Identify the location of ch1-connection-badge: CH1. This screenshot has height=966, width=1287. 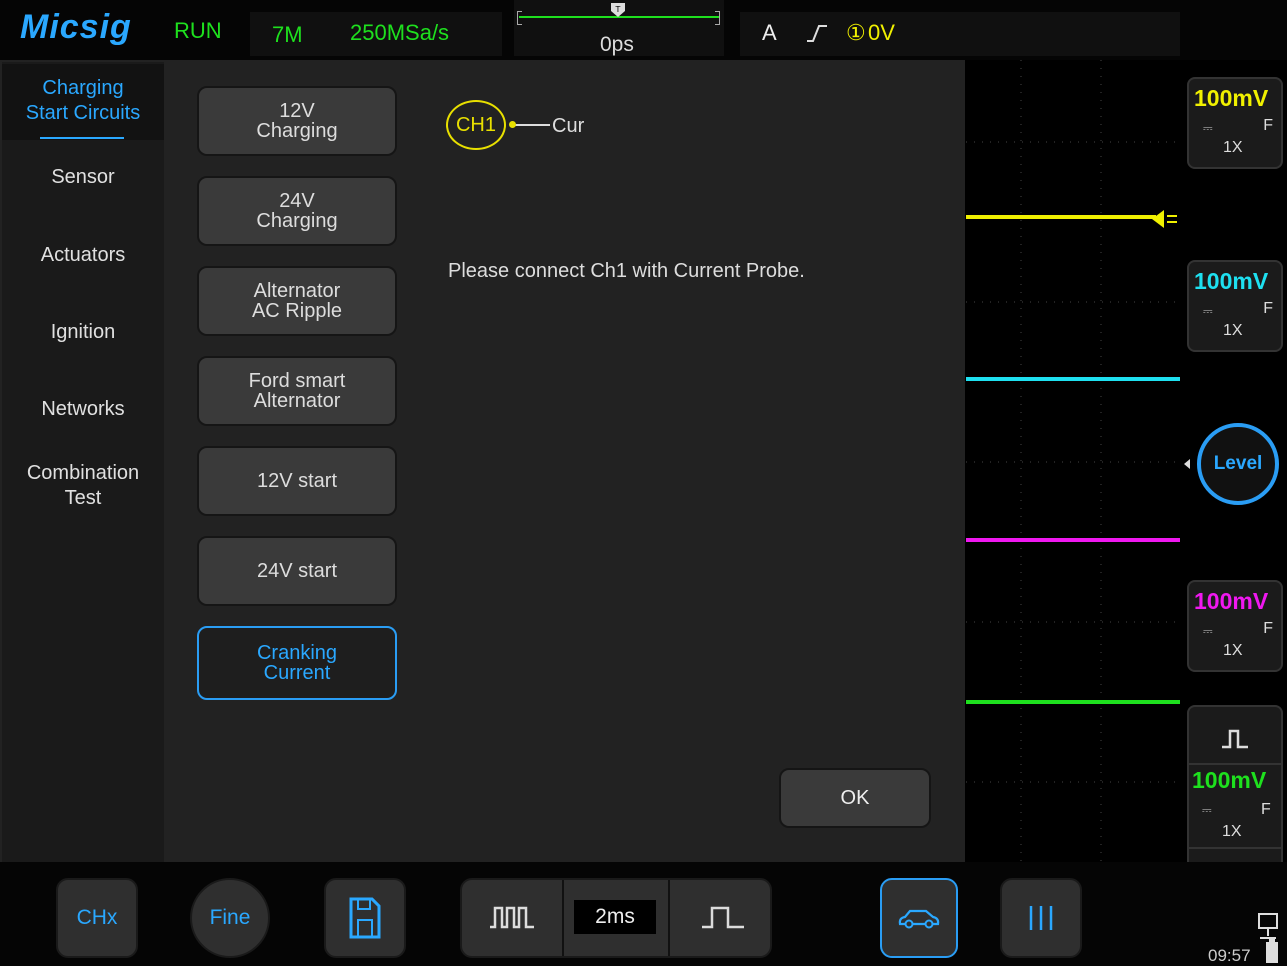
(476, 125).